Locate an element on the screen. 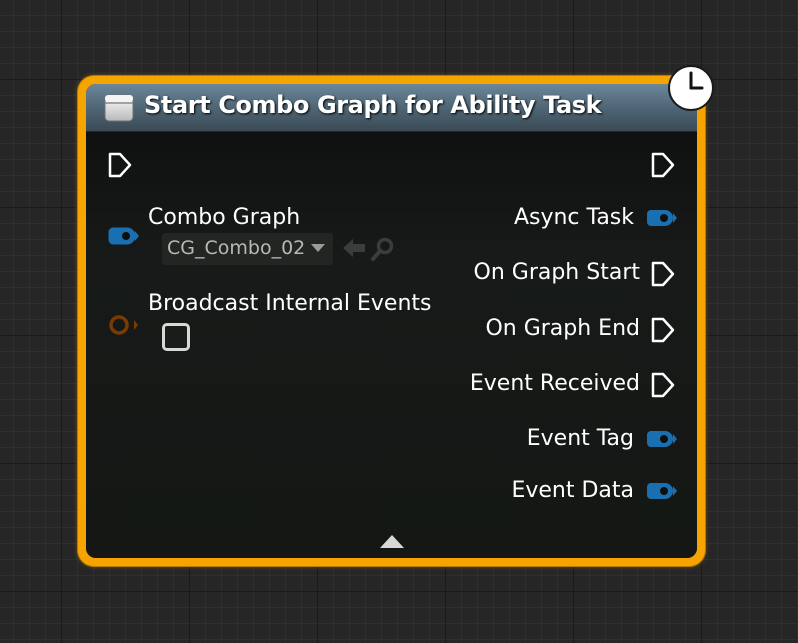 Image resolution: width=798 pixels, height=643 pixels. node-header: Start Combo Graph for Ability Task is located at coordinates (391, 108).